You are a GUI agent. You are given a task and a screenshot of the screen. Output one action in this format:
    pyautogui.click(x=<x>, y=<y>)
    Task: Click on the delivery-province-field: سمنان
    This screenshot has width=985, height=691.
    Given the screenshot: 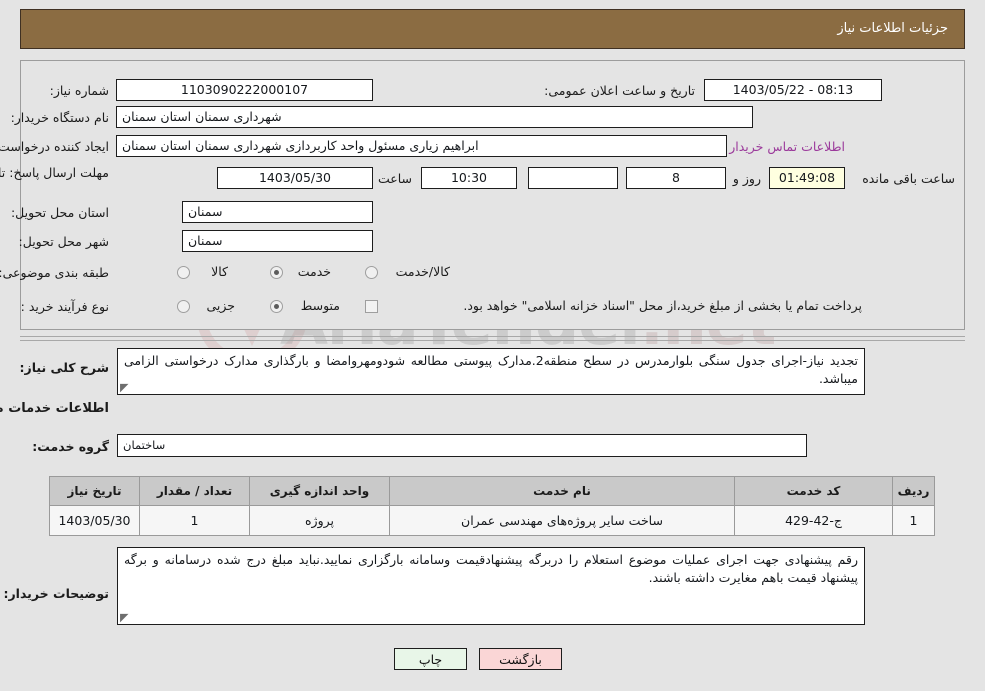 What is the action you would take?
    pyautogui.click(x=277, y=212)
    